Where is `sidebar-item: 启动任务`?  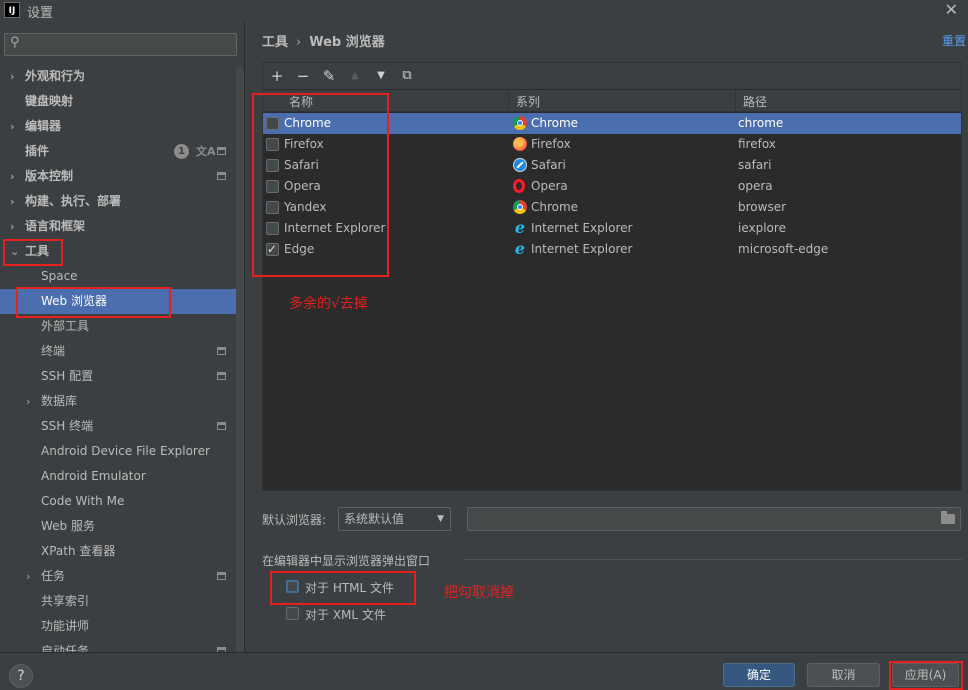
sidebar-item: 启动任务 is located at coordinates (118, 645).